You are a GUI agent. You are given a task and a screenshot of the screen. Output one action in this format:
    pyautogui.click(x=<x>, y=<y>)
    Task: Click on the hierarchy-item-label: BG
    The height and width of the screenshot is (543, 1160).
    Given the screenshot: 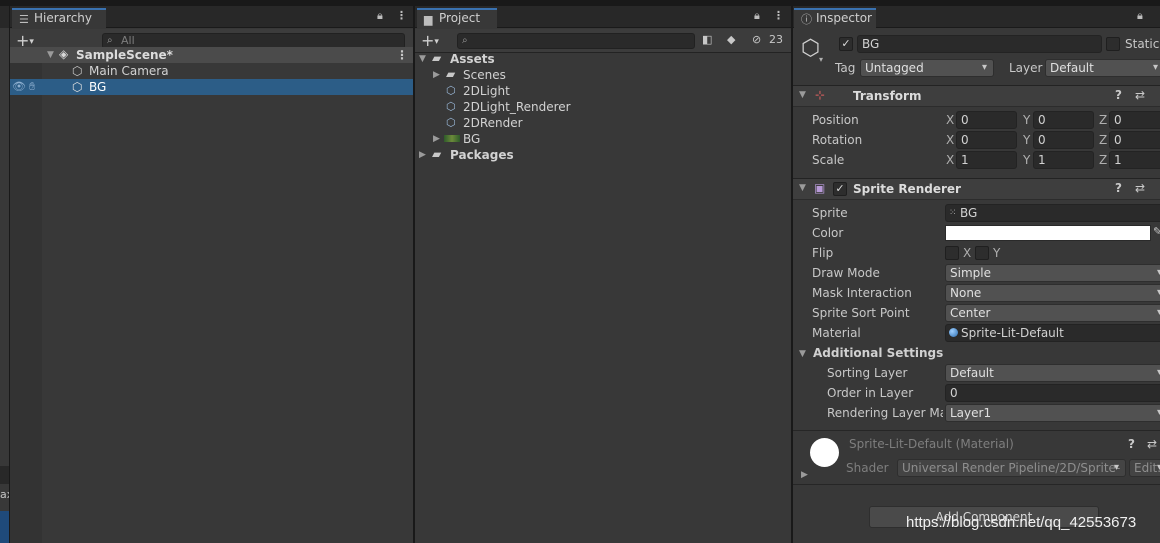 What is the action you would take?
    pyautogui.click(x=98, y=87)
    